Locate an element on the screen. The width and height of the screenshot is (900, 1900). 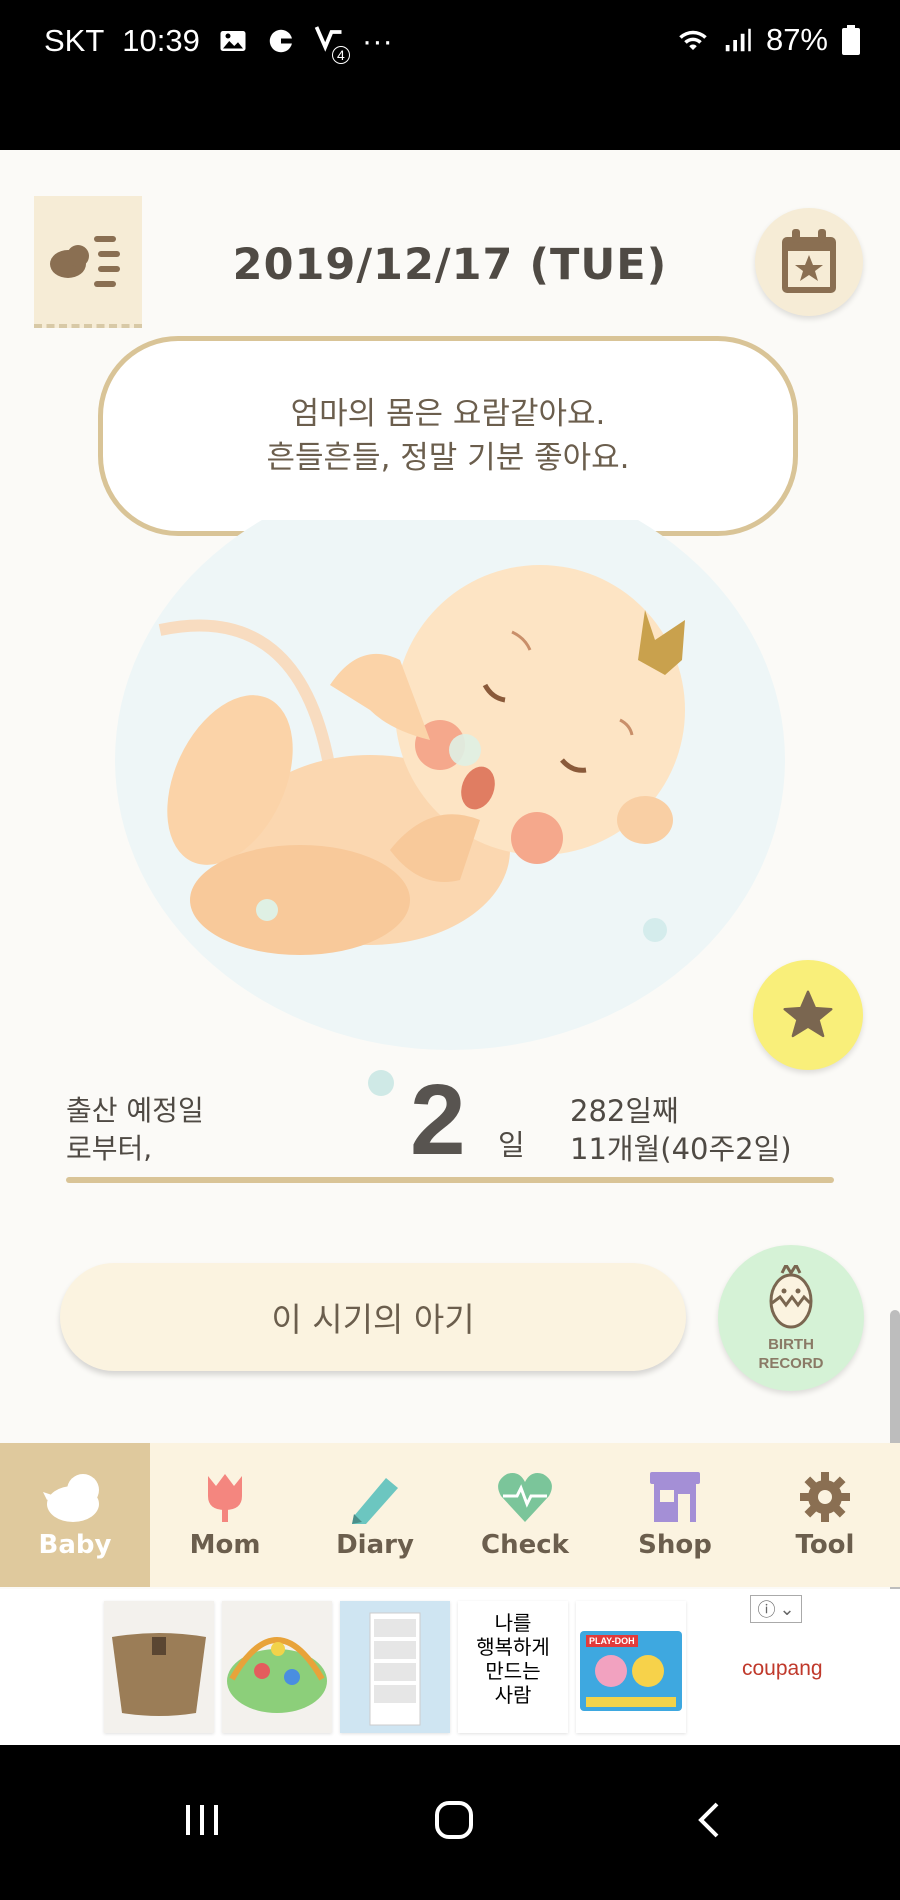
favorite-button is located at coordinates (808, 1015).